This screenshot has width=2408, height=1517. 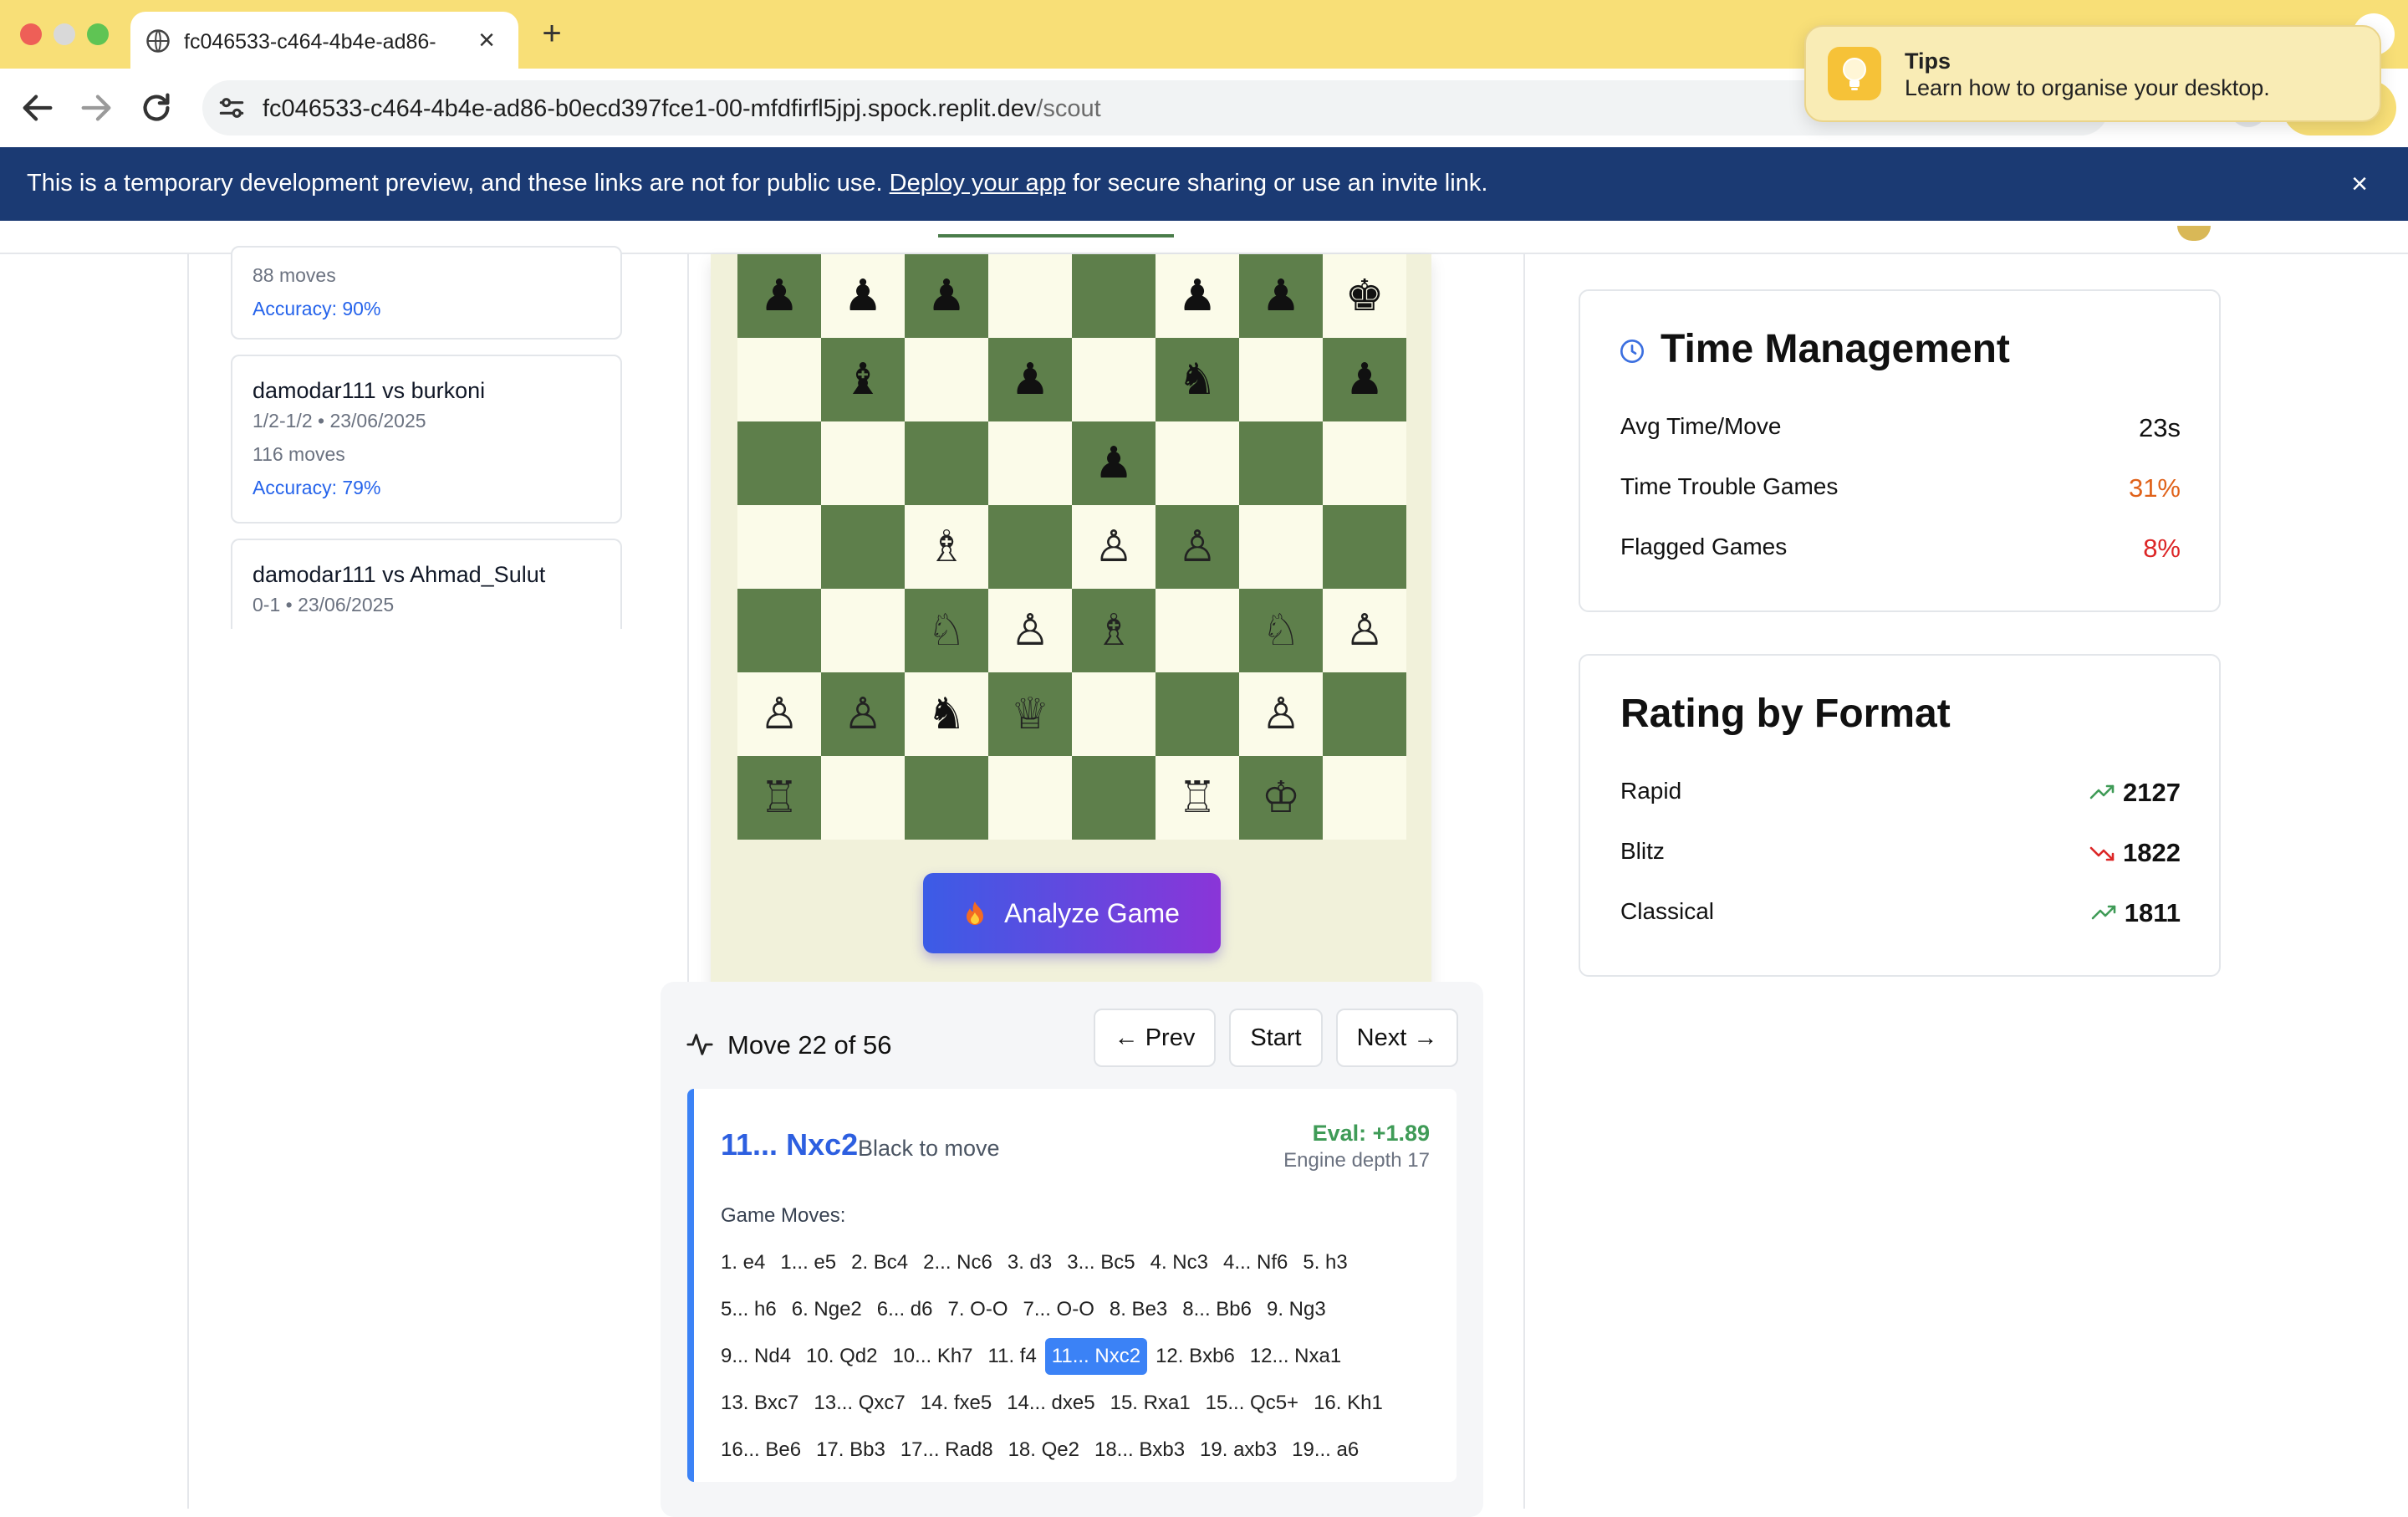 What do you see at coordinates (552, 33) in the screenshot?
I see `new-tab-button: +` at bounding box center [552, 33].